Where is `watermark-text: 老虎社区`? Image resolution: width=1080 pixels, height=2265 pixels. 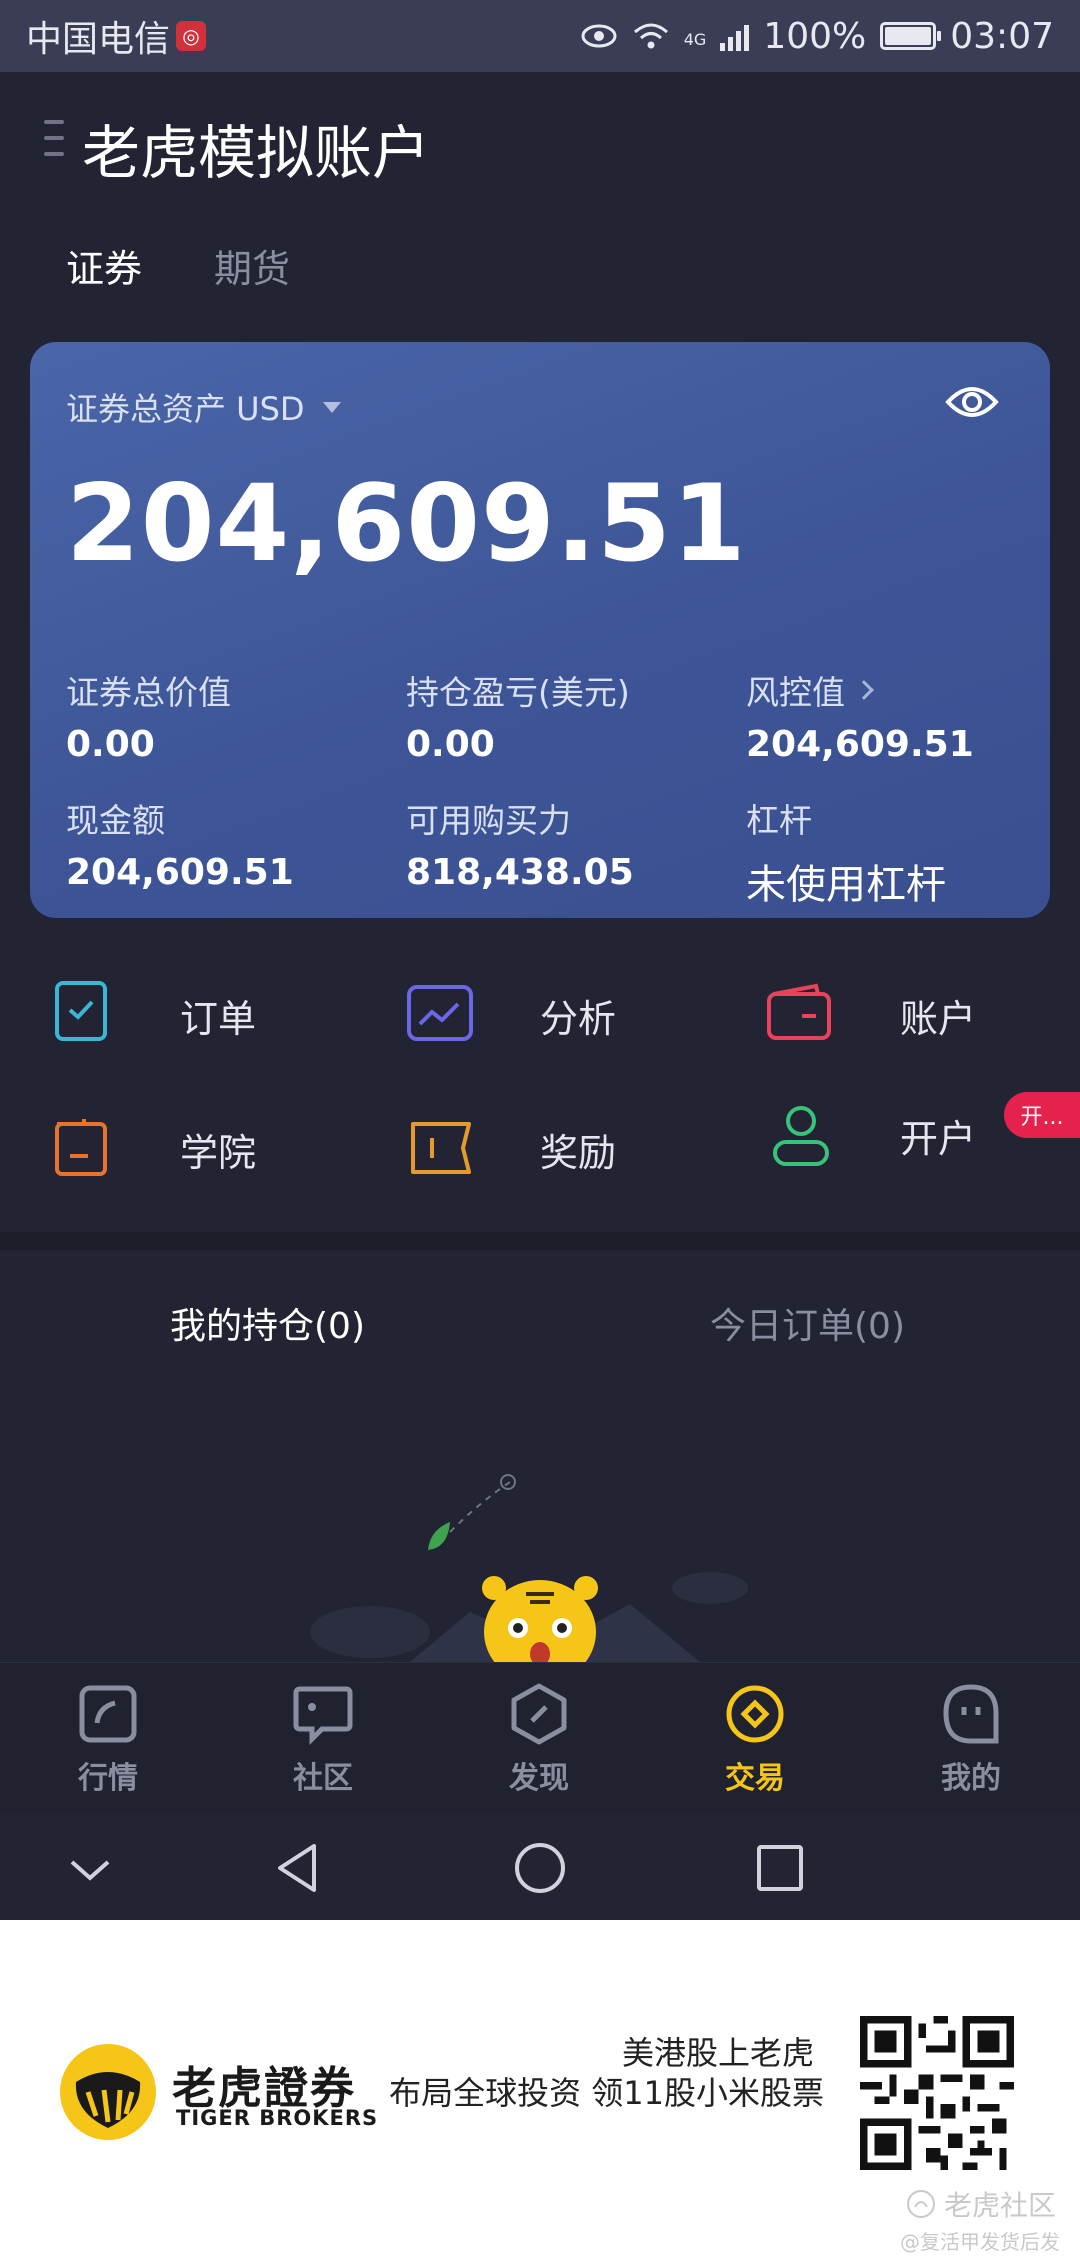 watermark-text: 老虎社区 is located at coordinates (999, 2205).